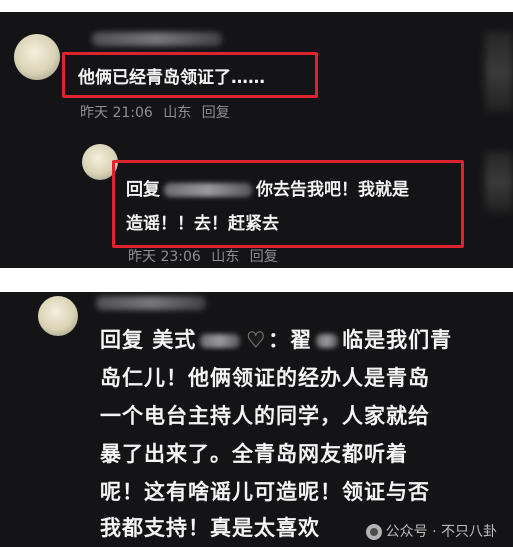 The height and width of the screenshot is (547, 513). I want to click on comment-time: 昨天 21:06, so click(116, 113).